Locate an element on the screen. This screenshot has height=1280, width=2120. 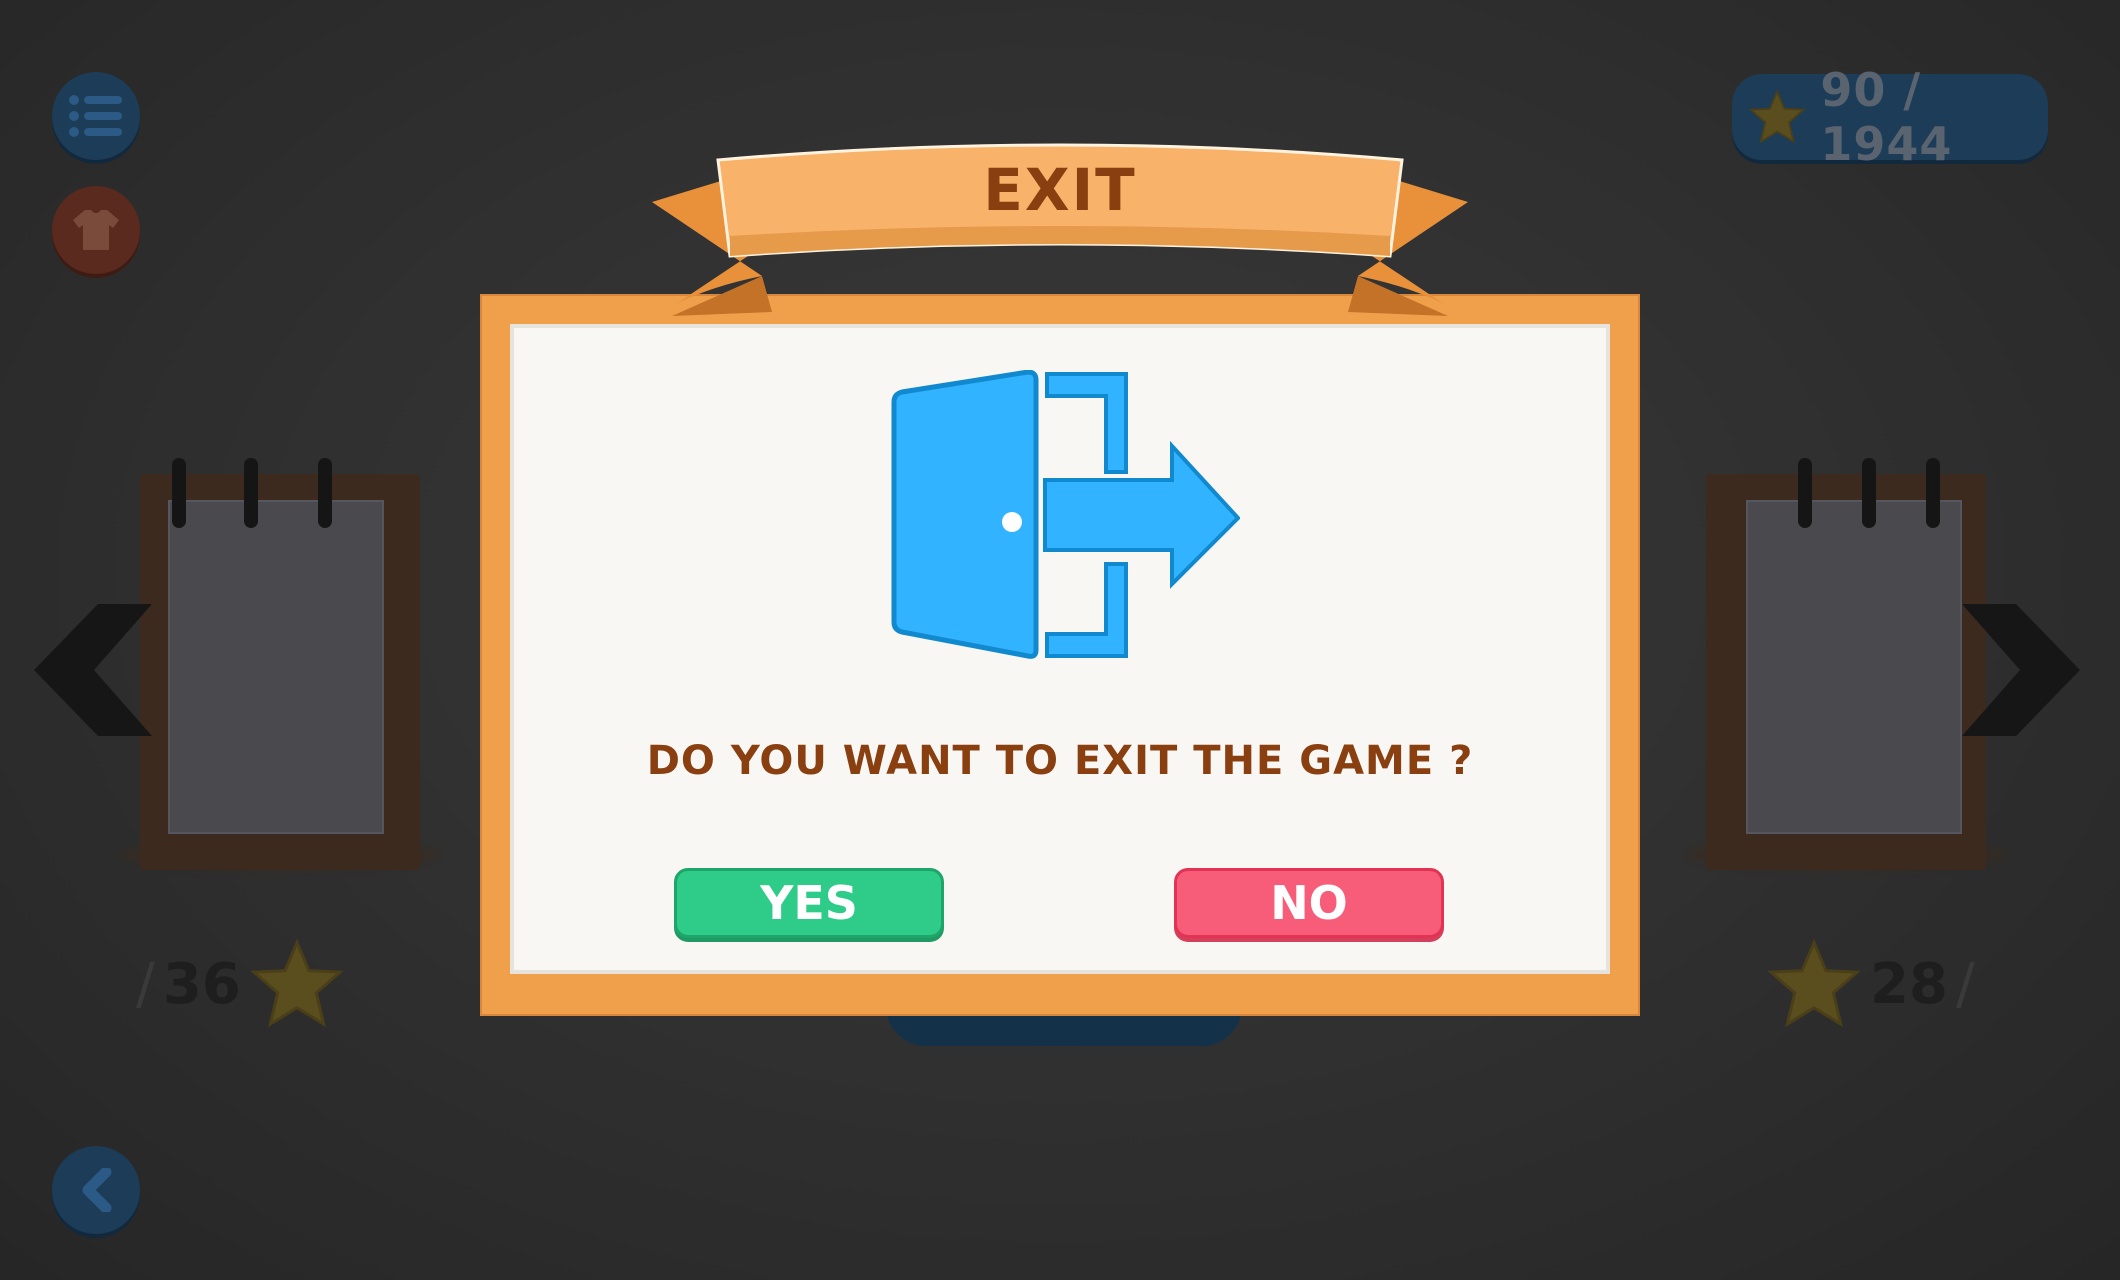
menu-button is located at coordinates (96, 116).